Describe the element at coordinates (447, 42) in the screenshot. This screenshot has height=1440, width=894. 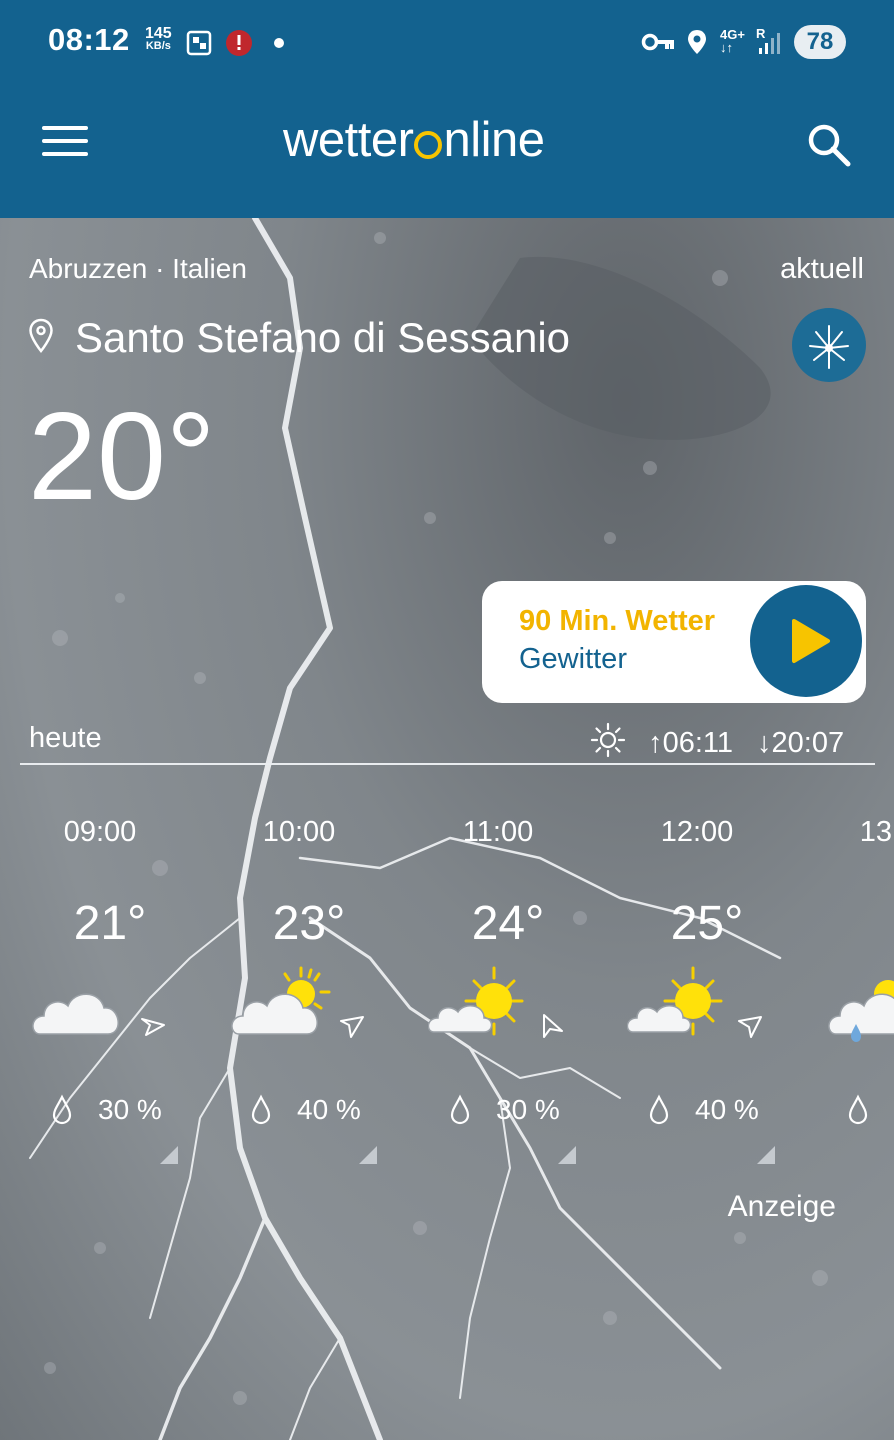
I see `status-bar: 08:12 145 KB/s 4G+ ↓↑ R 78` at that location.